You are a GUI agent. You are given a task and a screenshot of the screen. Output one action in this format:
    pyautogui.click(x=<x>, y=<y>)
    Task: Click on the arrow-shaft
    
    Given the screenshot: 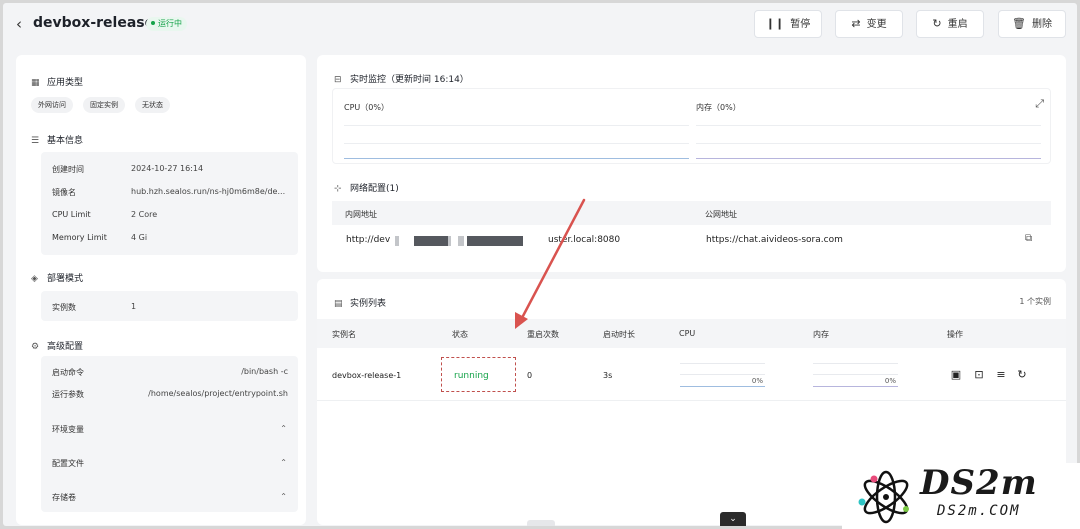 What is the action you would take?
    pyautogui.click(x=553, y=258)
    